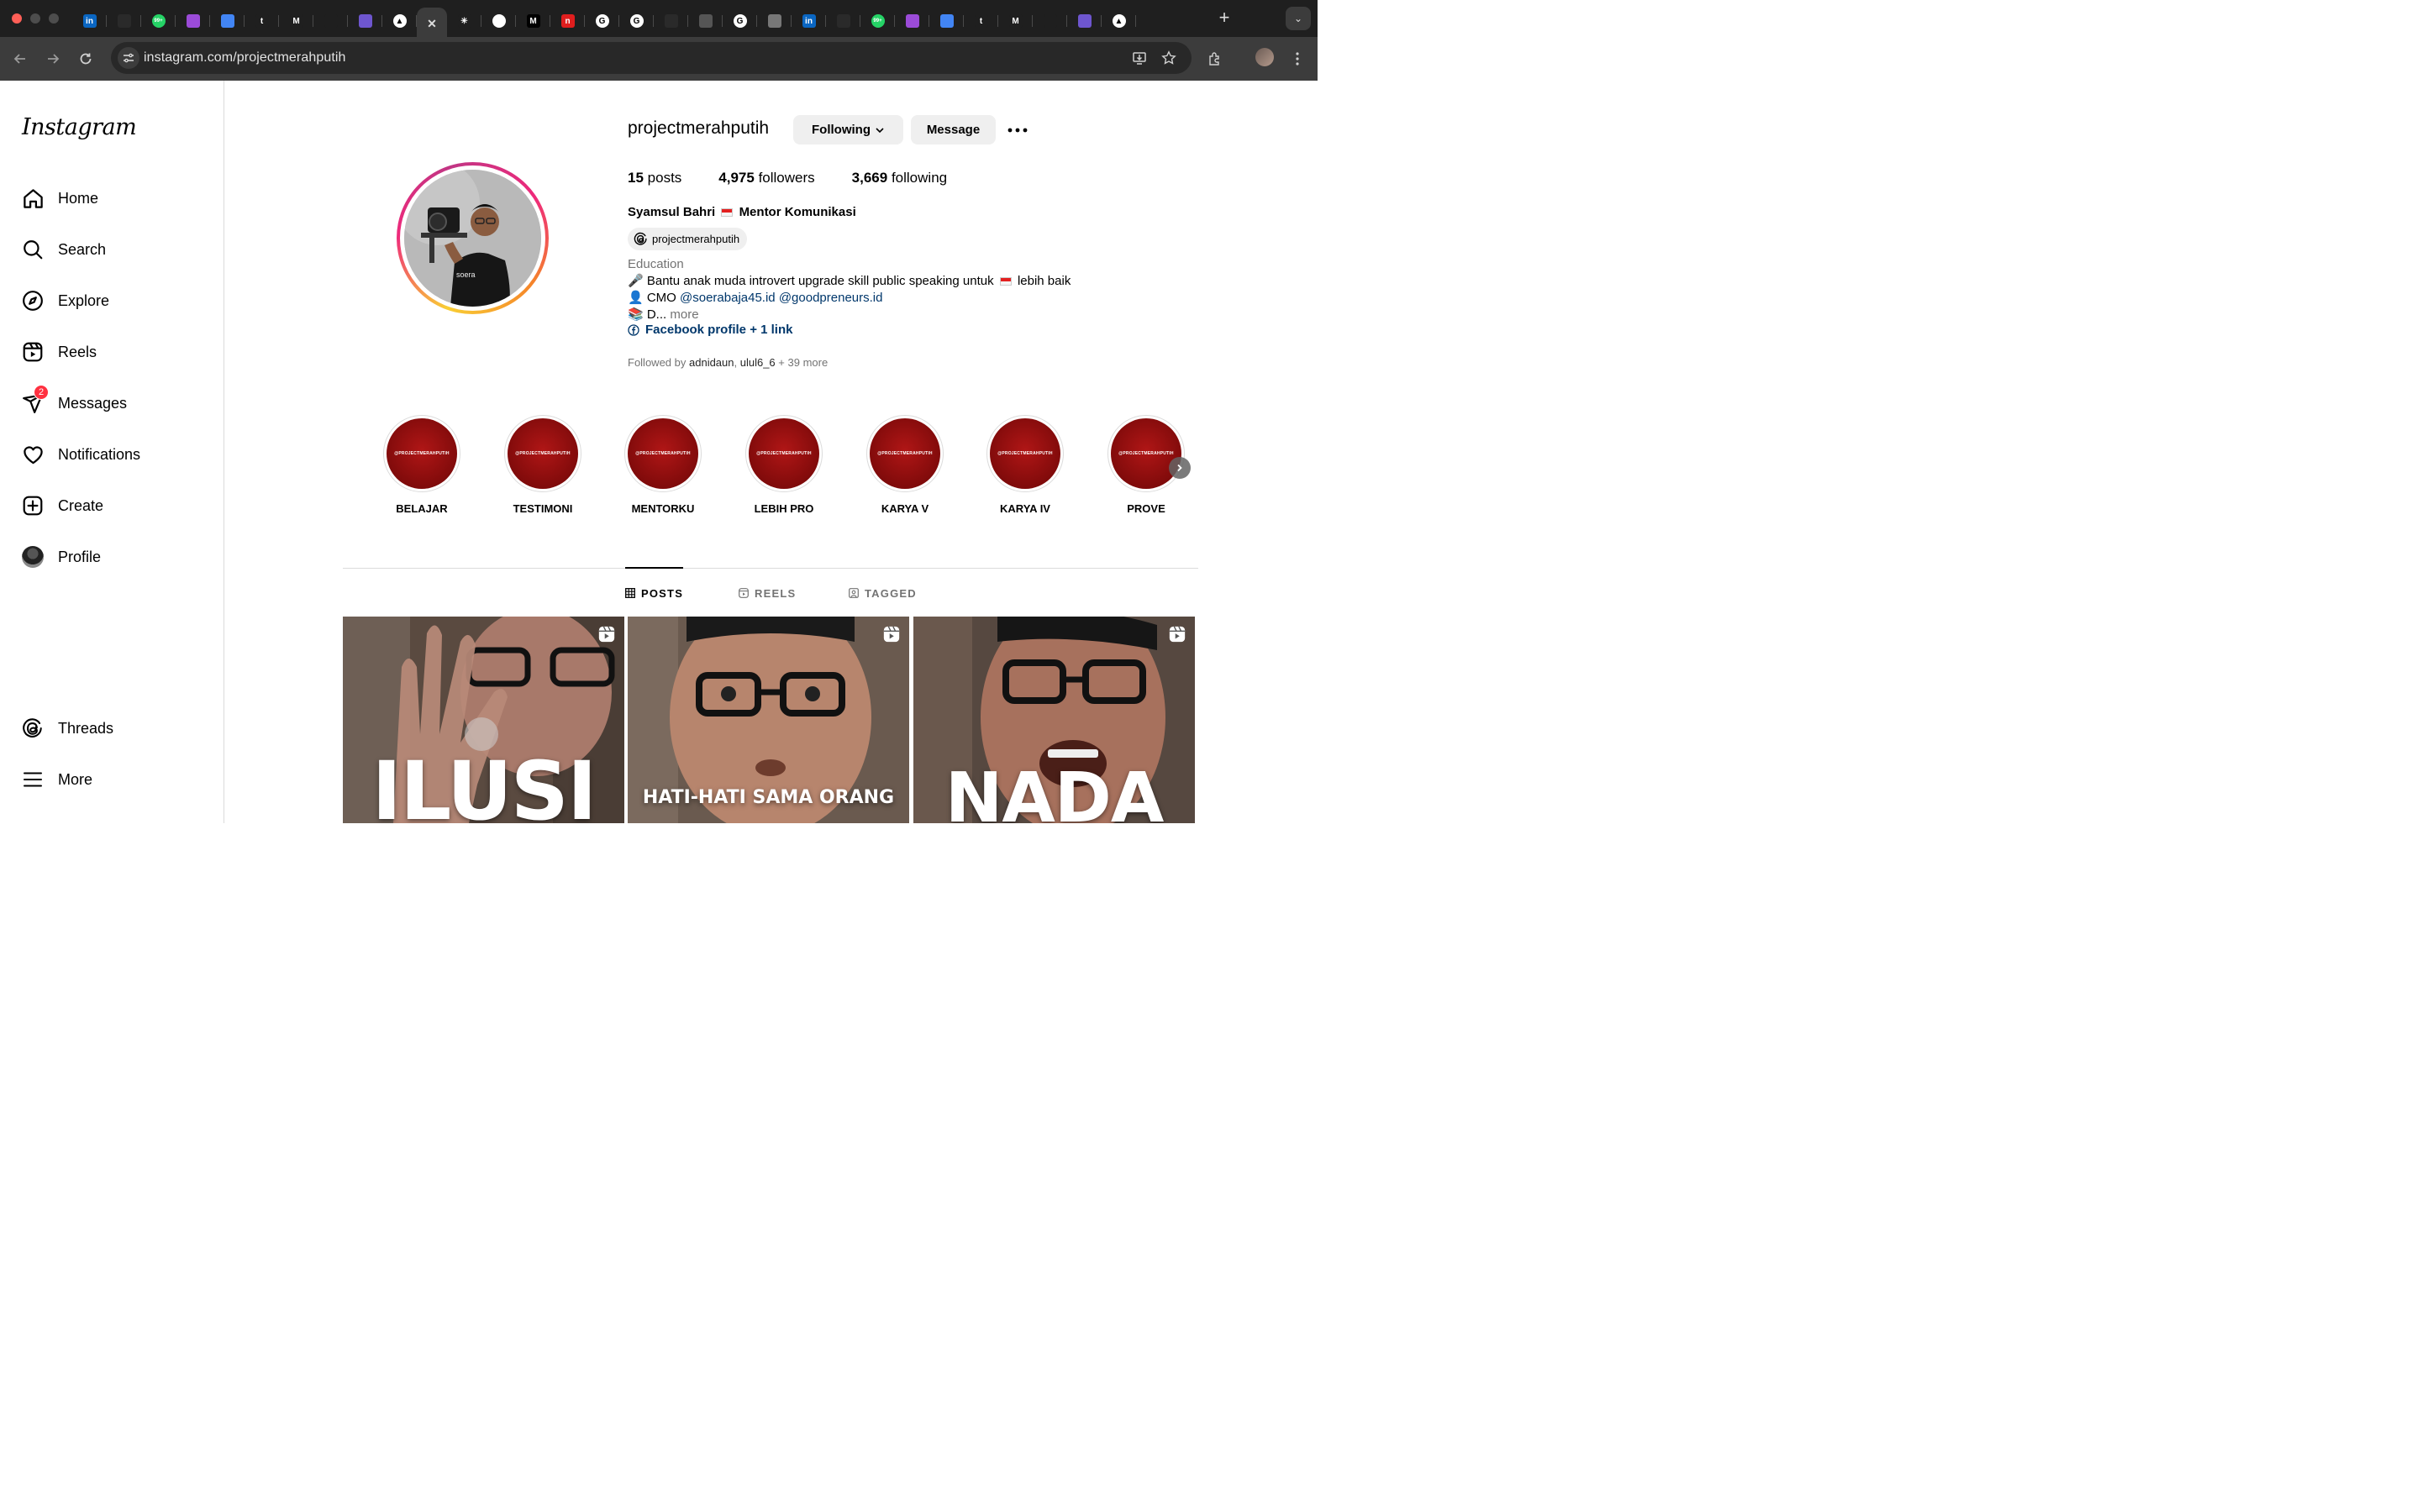  I want to click on close-window-button, so click(17, 18).